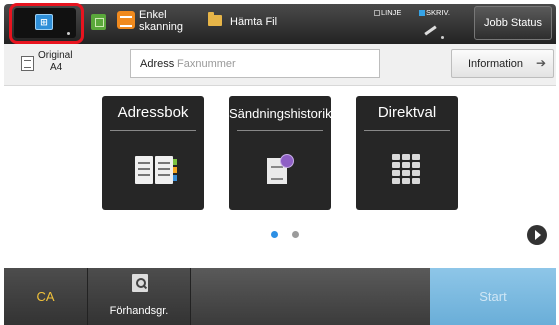  I want to click on line-status-indicator, so click(377, 13).